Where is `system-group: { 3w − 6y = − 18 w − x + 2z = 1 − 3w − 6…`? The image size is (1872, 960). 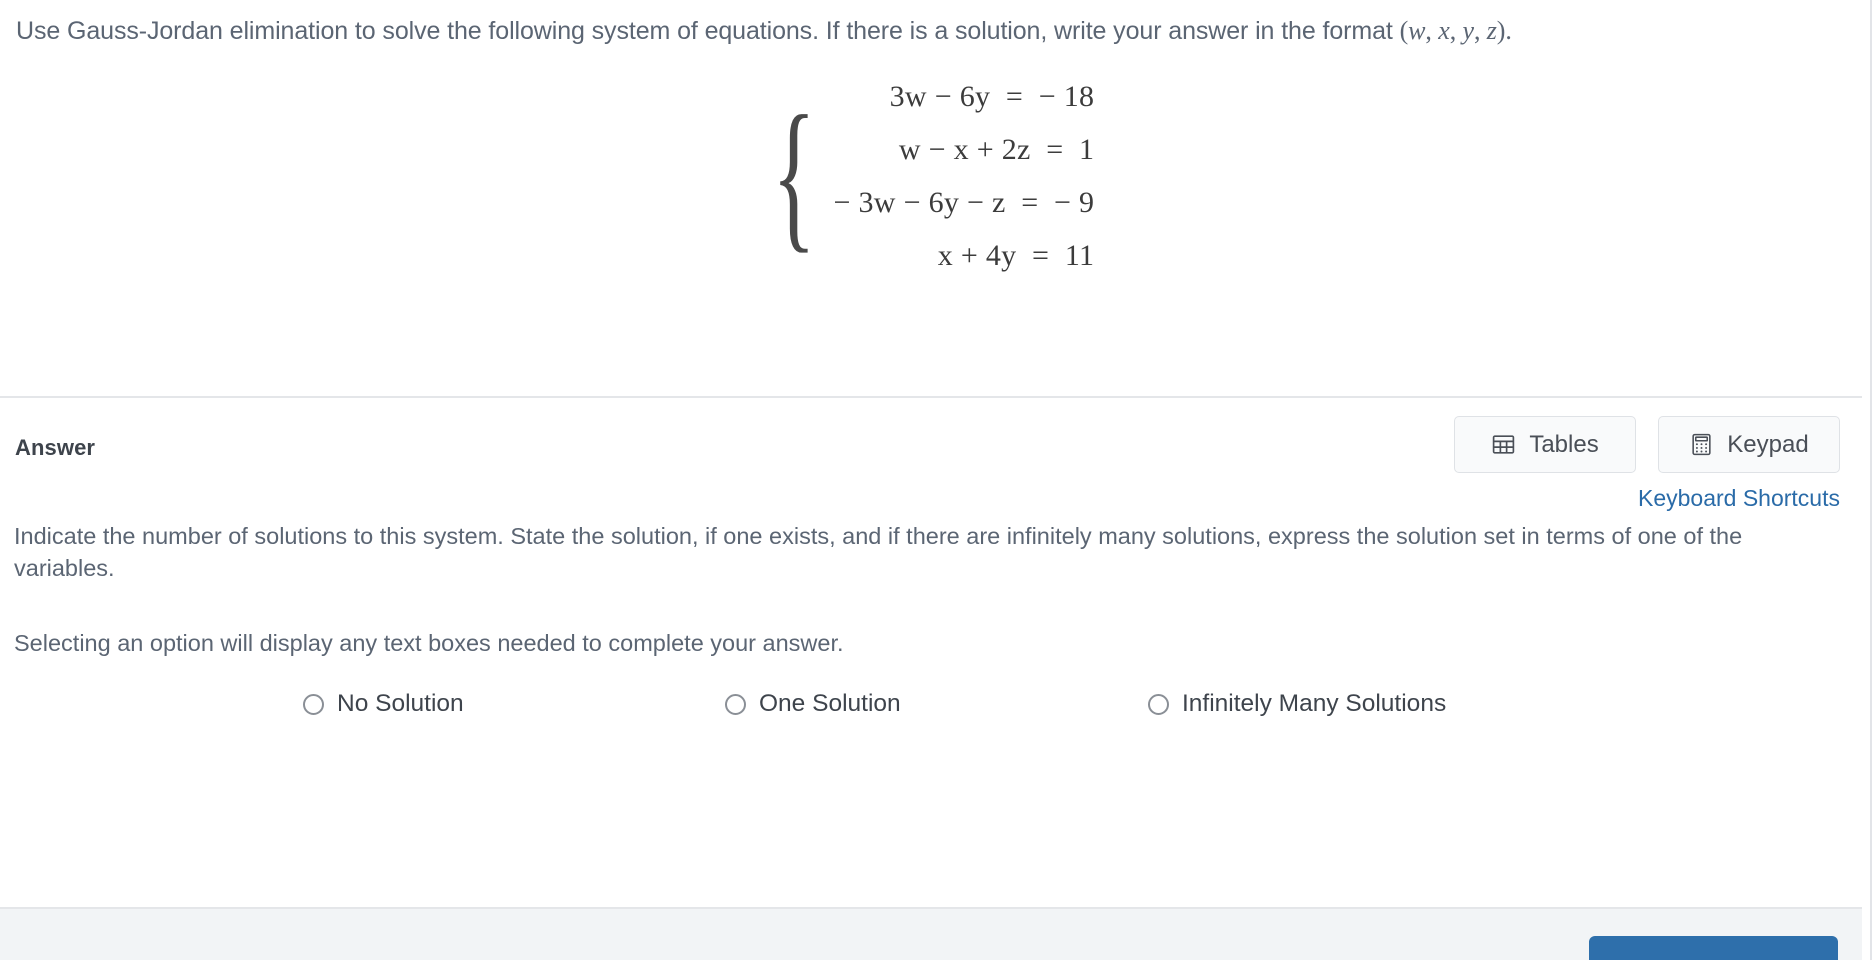 system-group: { 3w − 6y = − 18 w − x + 2z = 1 − 3w − 6… is located at coordinates (931, 176).